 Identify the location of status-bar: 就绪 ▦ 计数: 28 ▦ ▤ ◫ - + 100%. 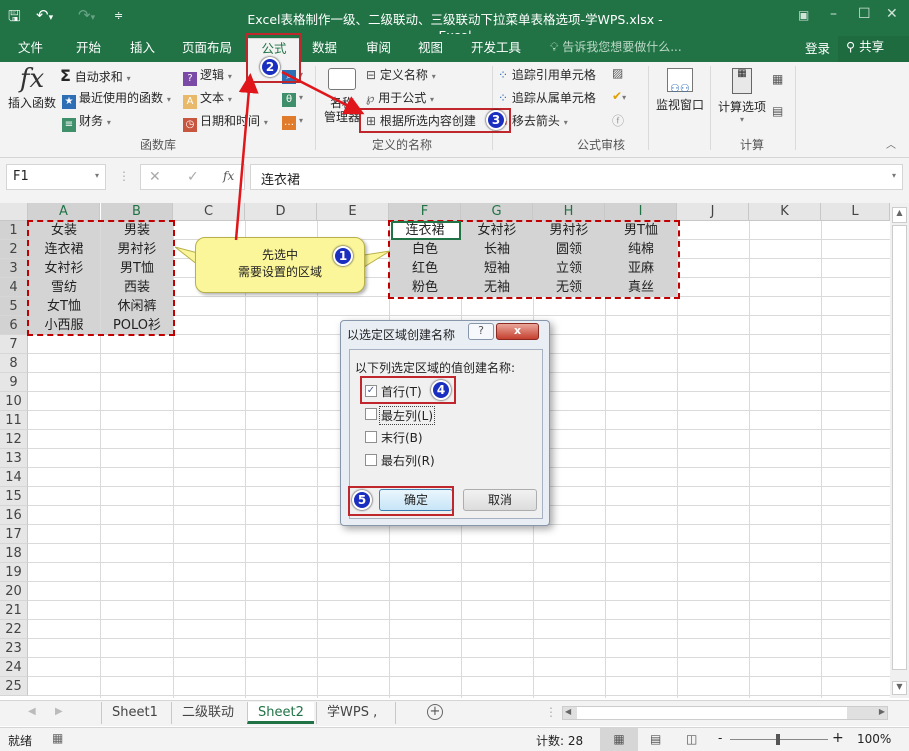
(454, 739).